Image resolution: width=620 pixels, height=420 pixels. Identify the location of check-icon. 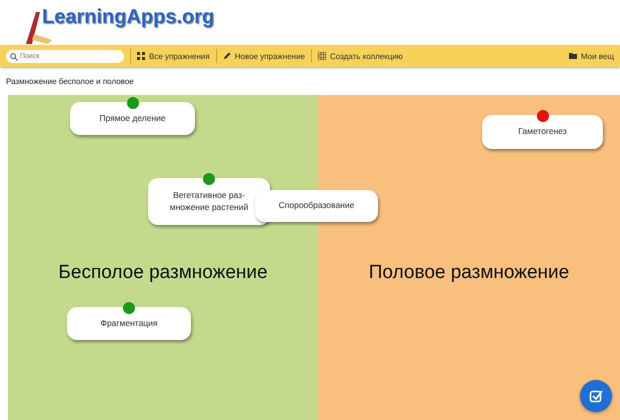
(596, 396).